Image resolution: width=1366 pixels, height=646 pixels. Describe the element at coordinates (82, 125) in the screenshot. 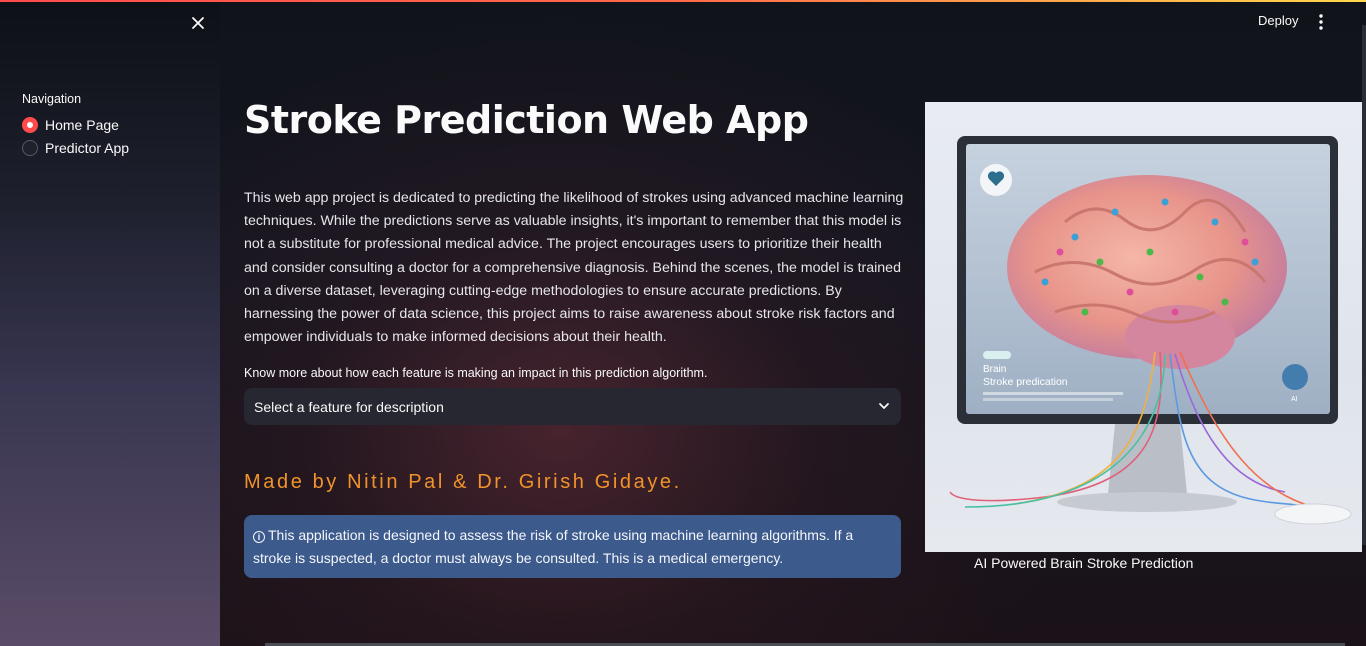

I see `nav-radio-label: Home Page` at that location.